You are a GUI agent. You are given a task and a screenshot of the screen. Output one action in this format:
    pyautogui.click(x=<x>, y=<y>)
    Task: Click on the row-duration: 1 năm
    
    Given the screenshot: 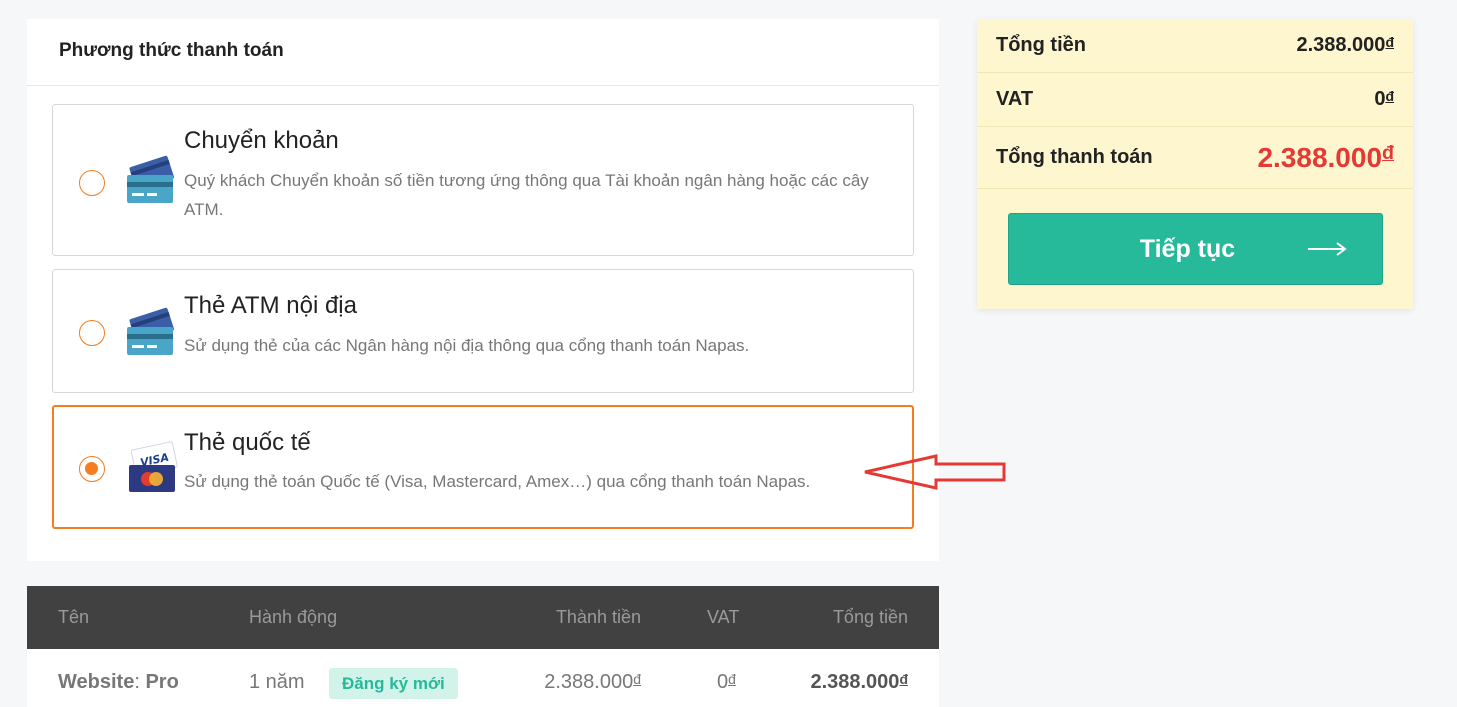 What is the action you would take?
    pyautogui.click(x=277, y=682)
    